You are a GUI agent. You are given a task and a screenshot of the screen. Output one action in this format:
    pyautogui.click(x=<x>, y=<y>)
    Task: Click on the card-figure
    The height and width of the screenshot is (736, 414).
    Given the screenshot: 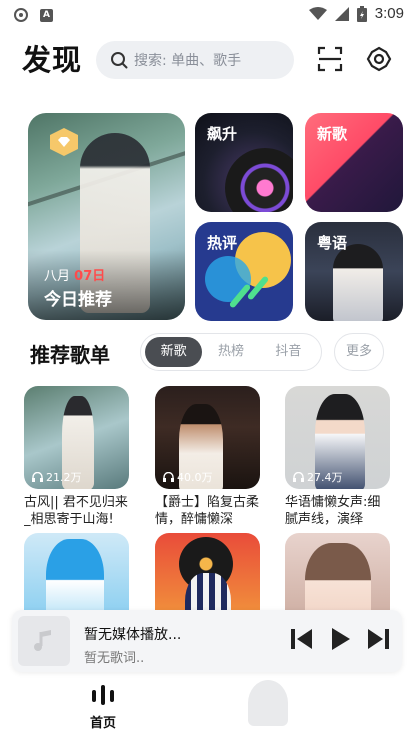 What is the action you would take?
    pyautogui.click(x=358, y=282)
    